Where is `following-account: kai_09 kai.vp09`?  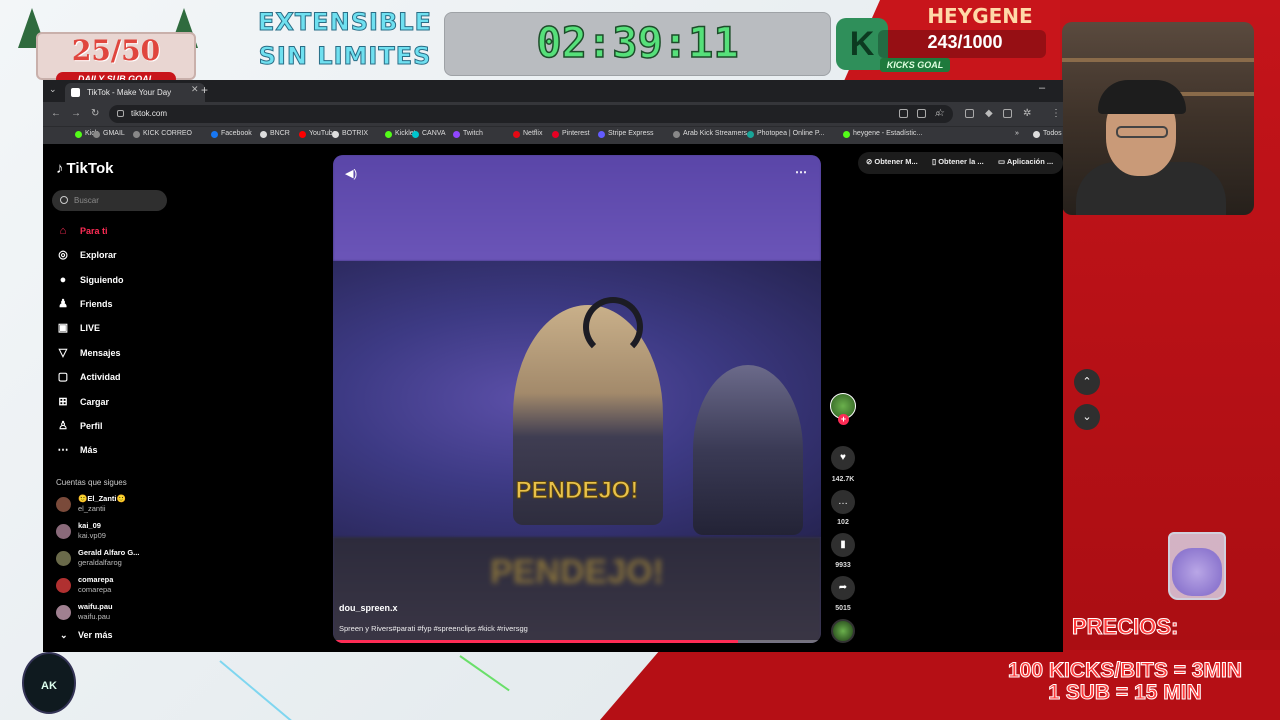 following-account: kai_09 kai.vp09 is located at coordinates (111, 532).